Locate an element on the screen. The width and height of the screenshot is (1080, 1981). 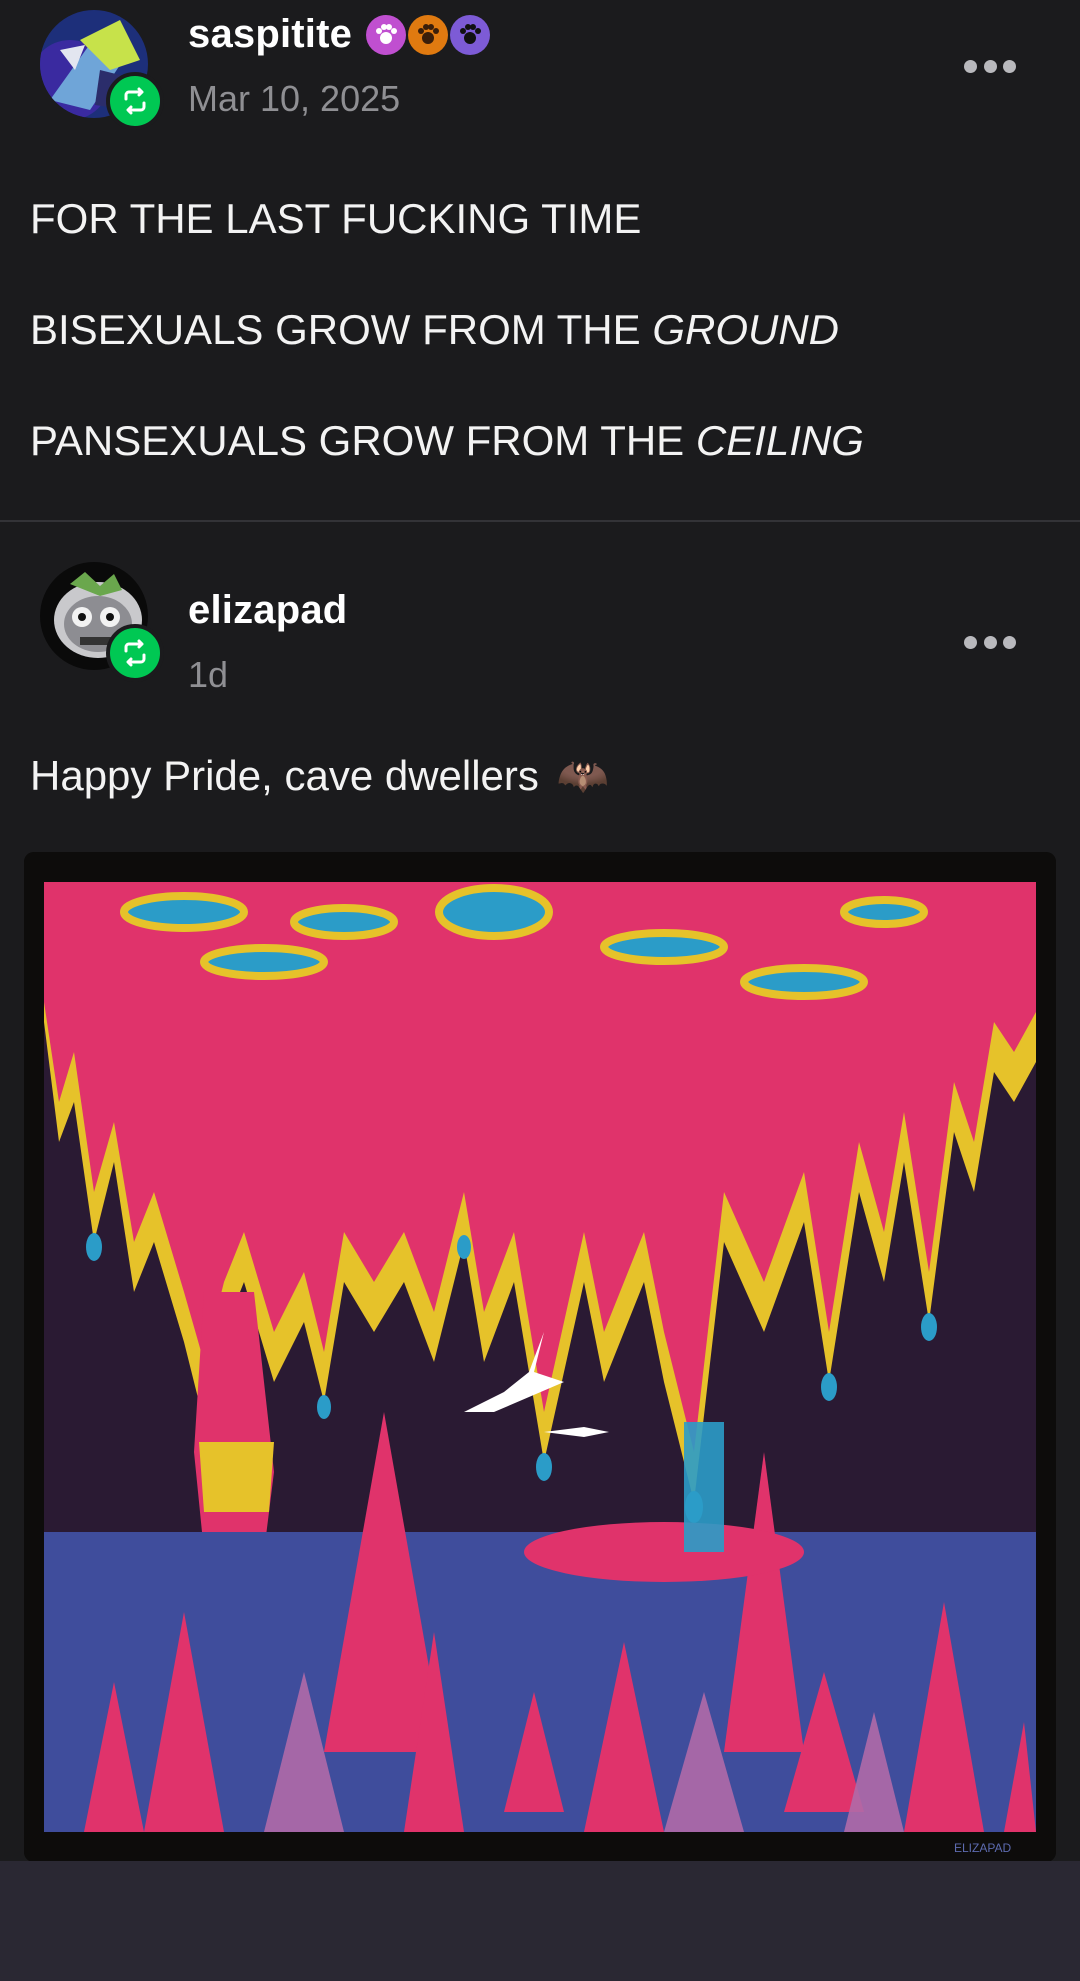
body-line-2: BISEXUALS GROW FROM THE GROUND is located at coordinates (447, 330).